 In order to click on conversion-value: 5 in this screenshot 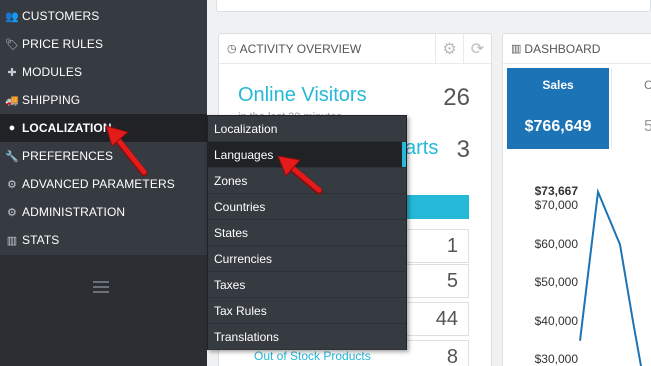, I will do `click(647, 126)`.